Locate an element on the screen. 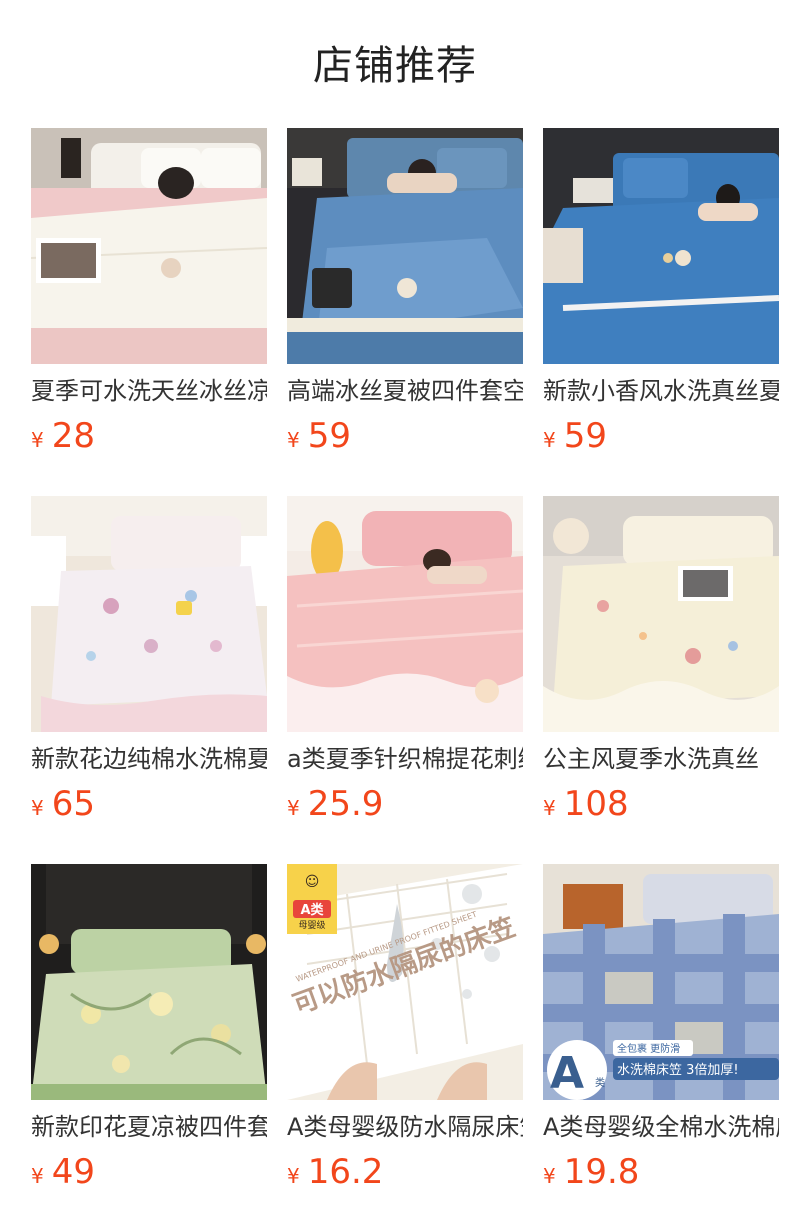 The height and width of the screenshot is (1232, 790). product-image: 全包裹 更防滑 水洗棉床笠 3倍加厚! A 类 is located at coordinates (661, 982).